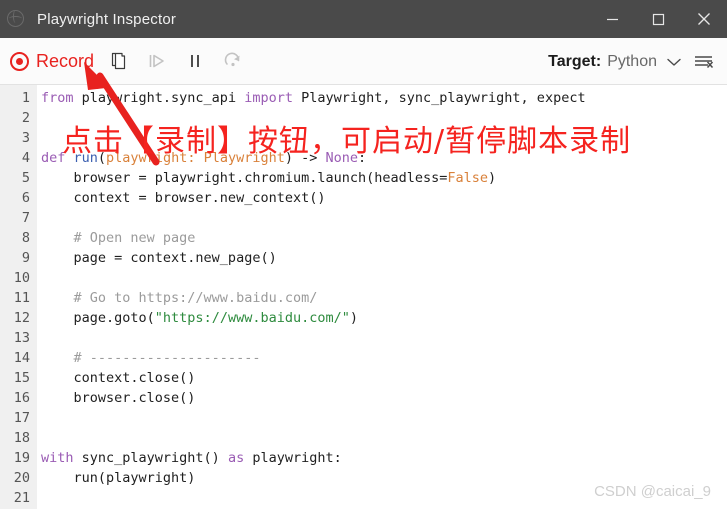  I want to click on line-number: 13, so click(21, 338).